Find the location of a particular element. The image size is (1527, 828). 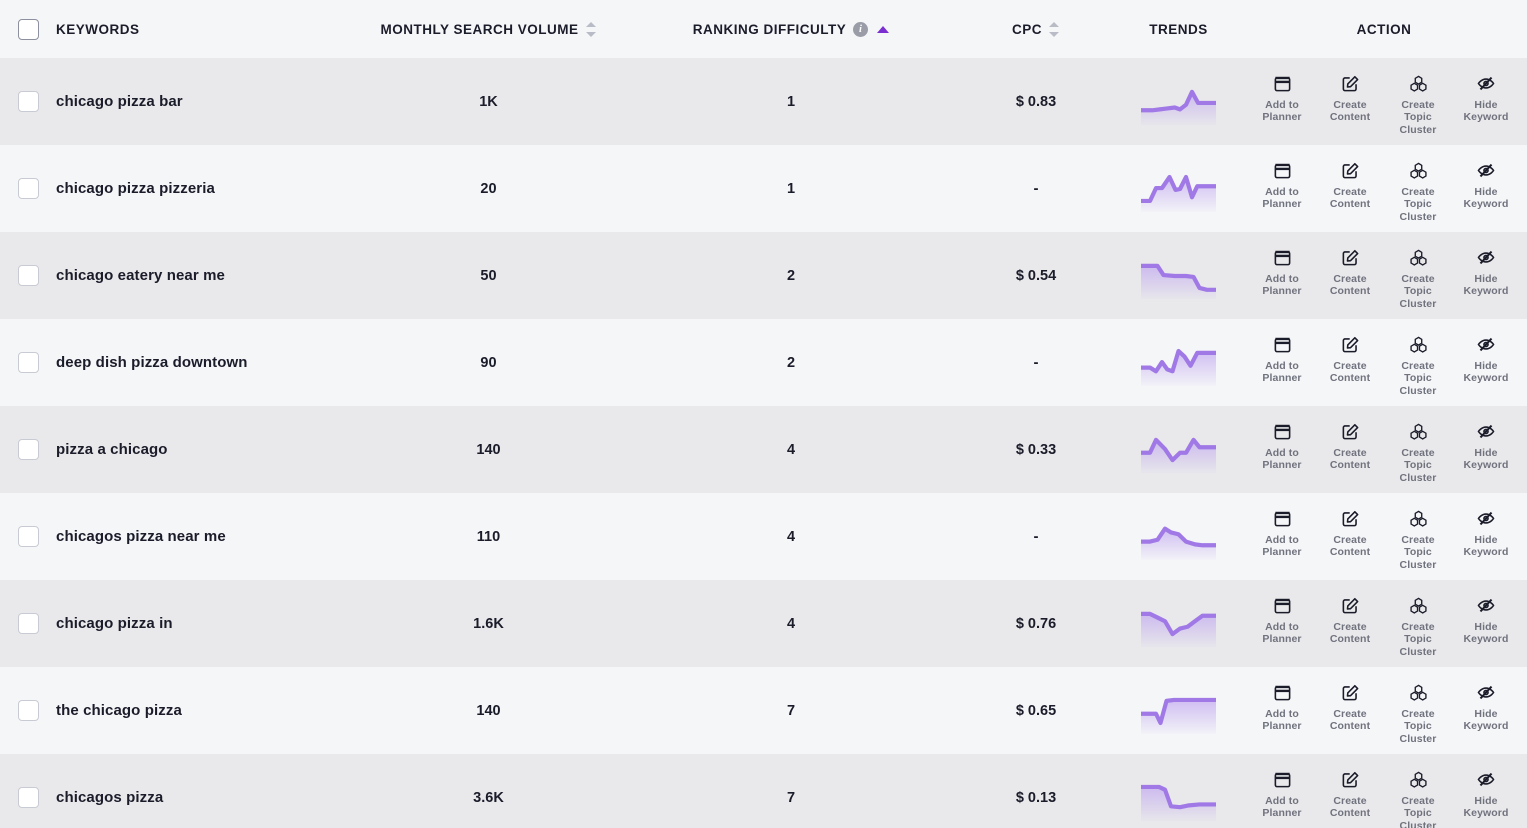

keyword-cell: chicago pizza bar is located at coordinates (203, 101).